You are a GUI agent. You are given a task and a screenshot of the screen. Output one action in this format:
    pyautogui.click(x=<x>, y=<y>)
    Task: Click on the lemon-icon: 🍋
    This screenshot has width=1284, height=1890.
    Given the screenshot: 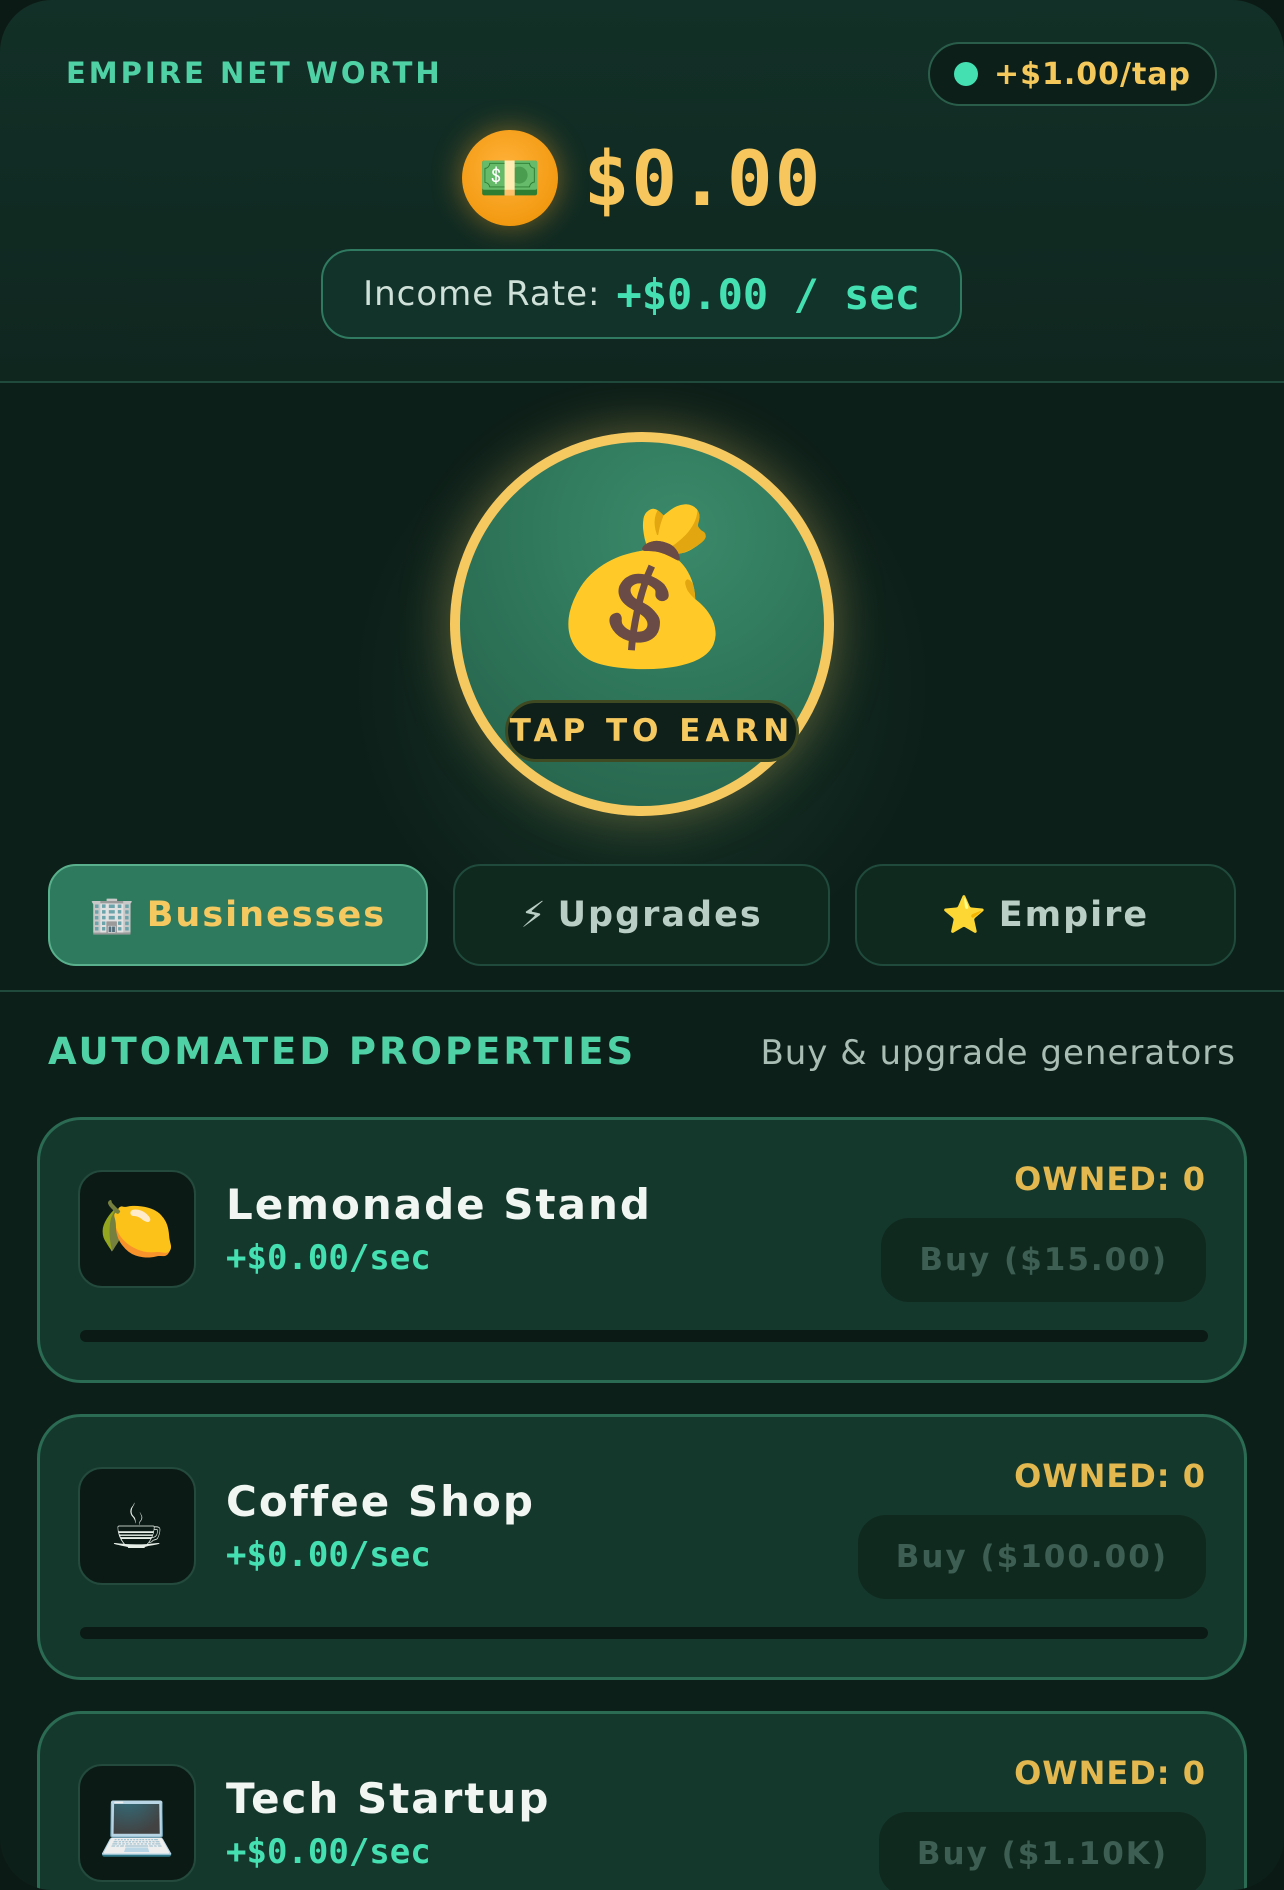 What is the action you would take?
    pyautogui.click(x=137, y=1229)
    